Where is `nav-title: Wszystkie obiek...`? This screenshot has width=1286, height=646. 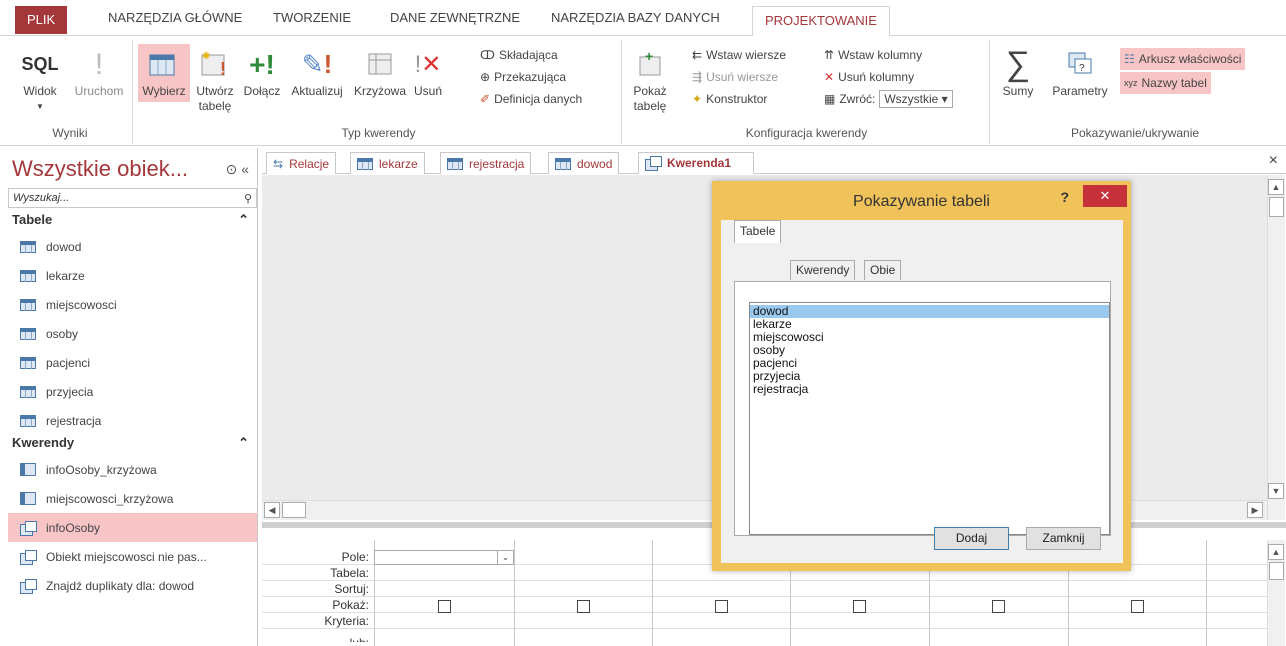 nav-title: Wszystkie obiek... is located at coordinates (100, 168).